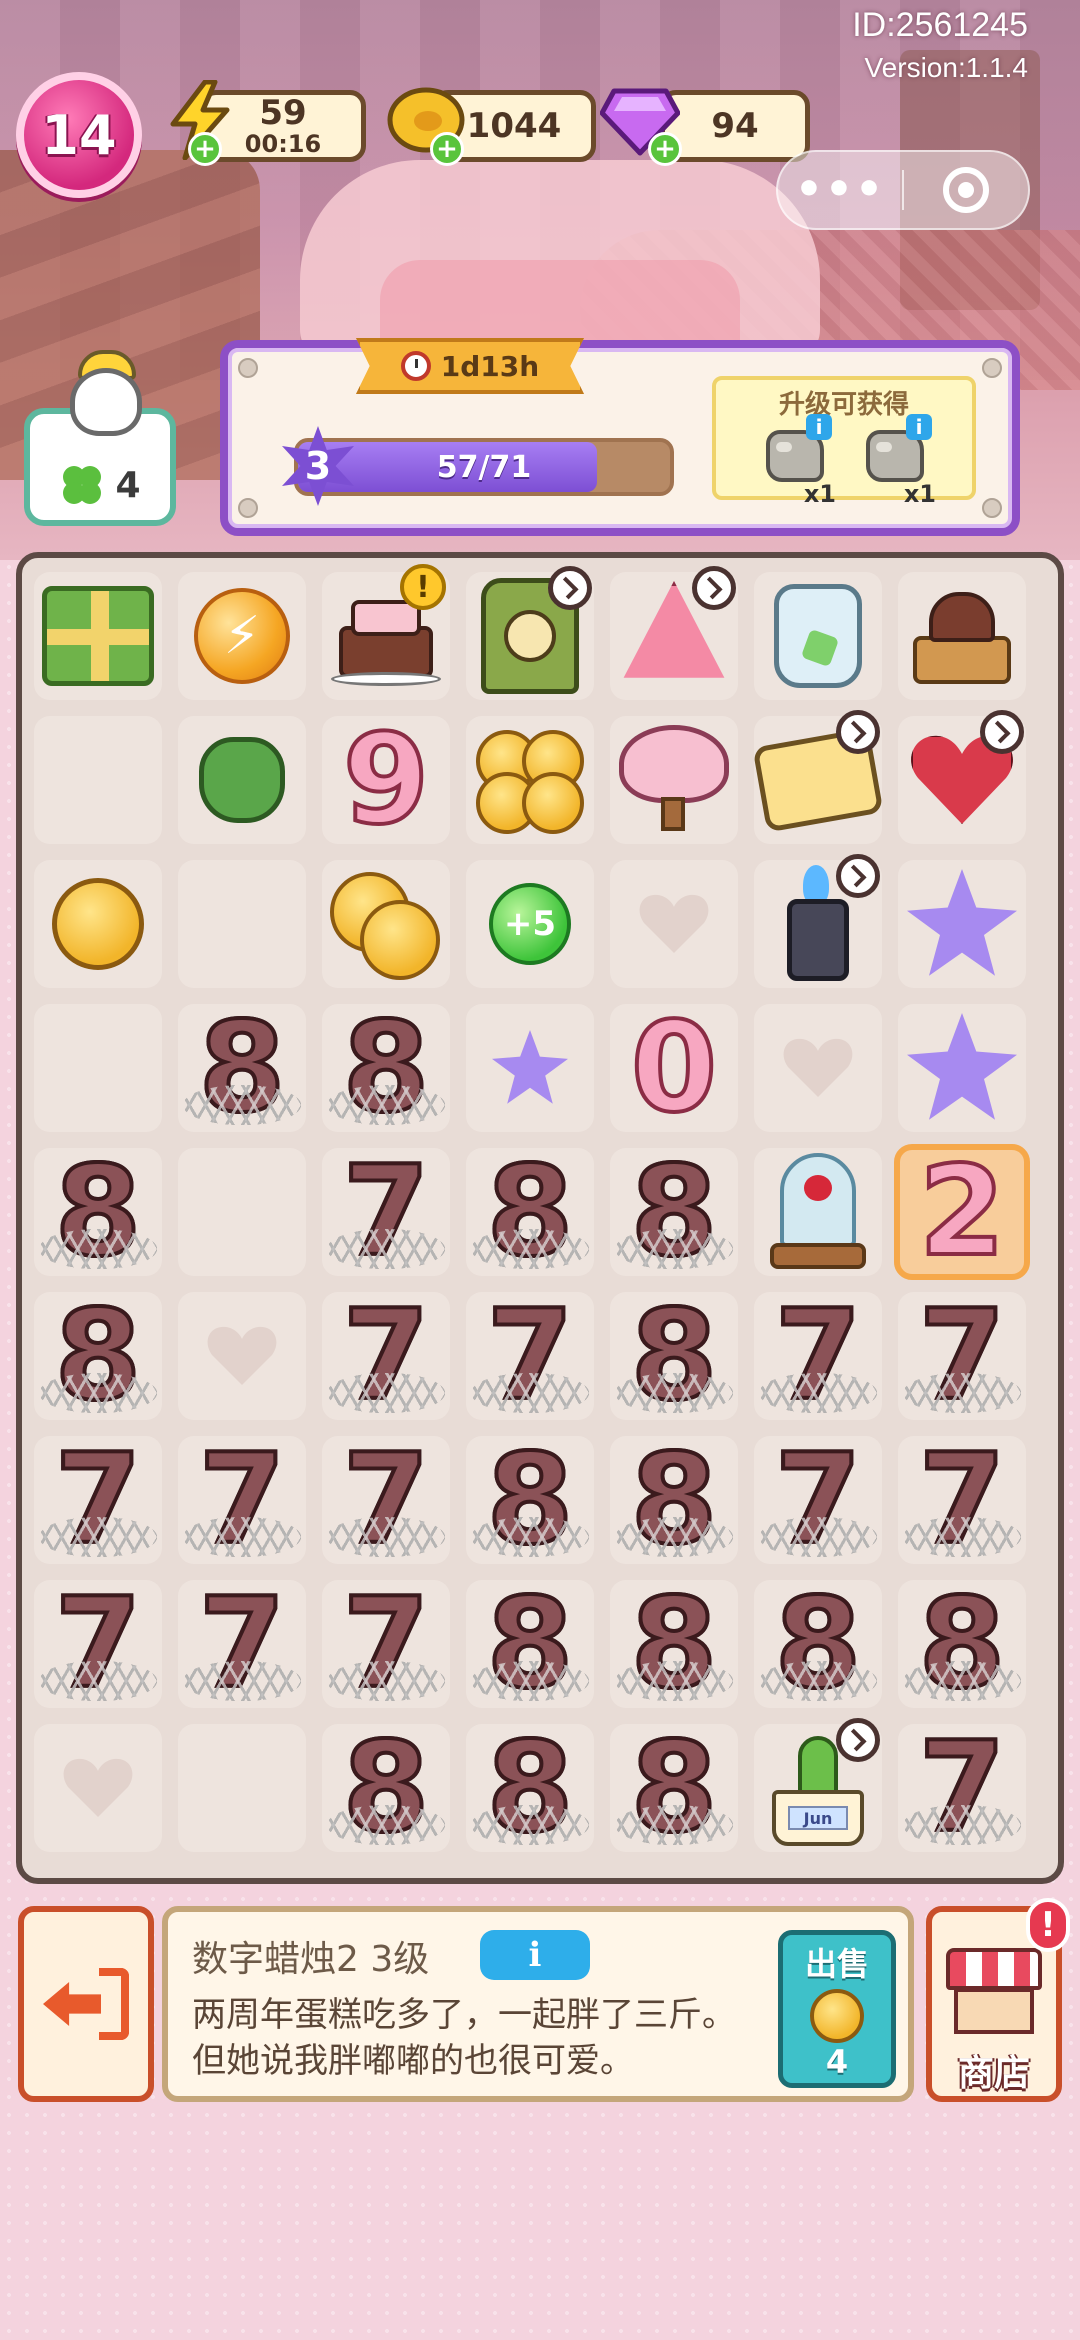 The width and height of the screenshot is (1080, 2340). Describe the element at coordinates (966, 190) in the screenshot. I see `close-mini-program-icon` at that location.